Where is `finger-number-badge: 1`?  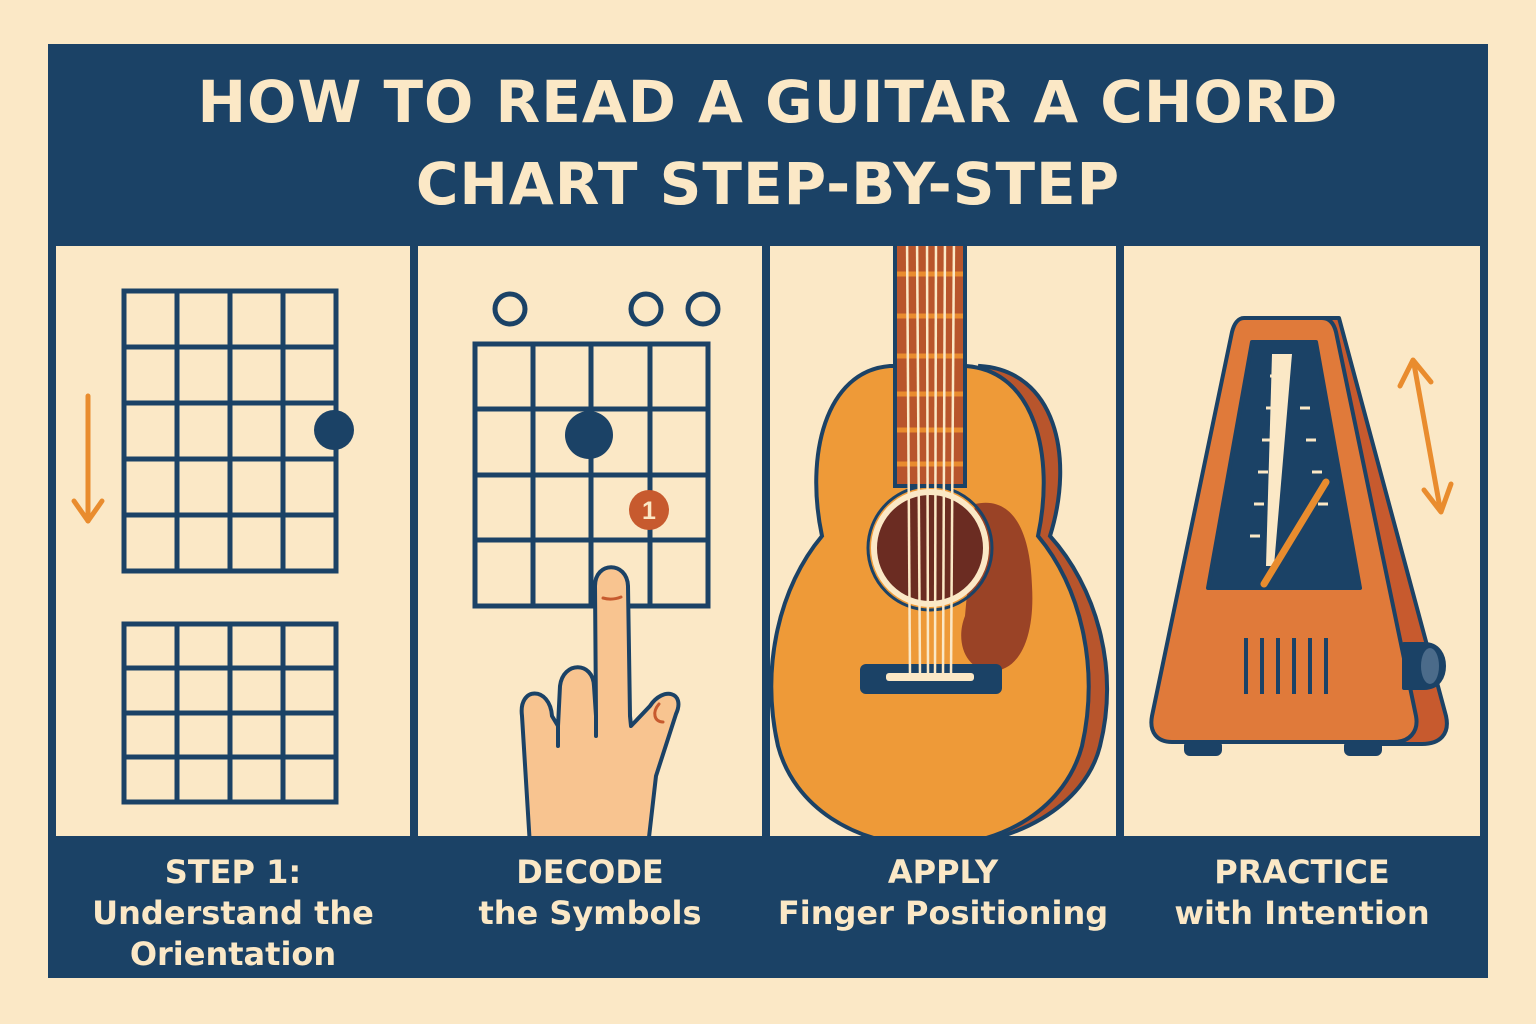
finger-number-badge: 1 is located at coordinates (649, 510).